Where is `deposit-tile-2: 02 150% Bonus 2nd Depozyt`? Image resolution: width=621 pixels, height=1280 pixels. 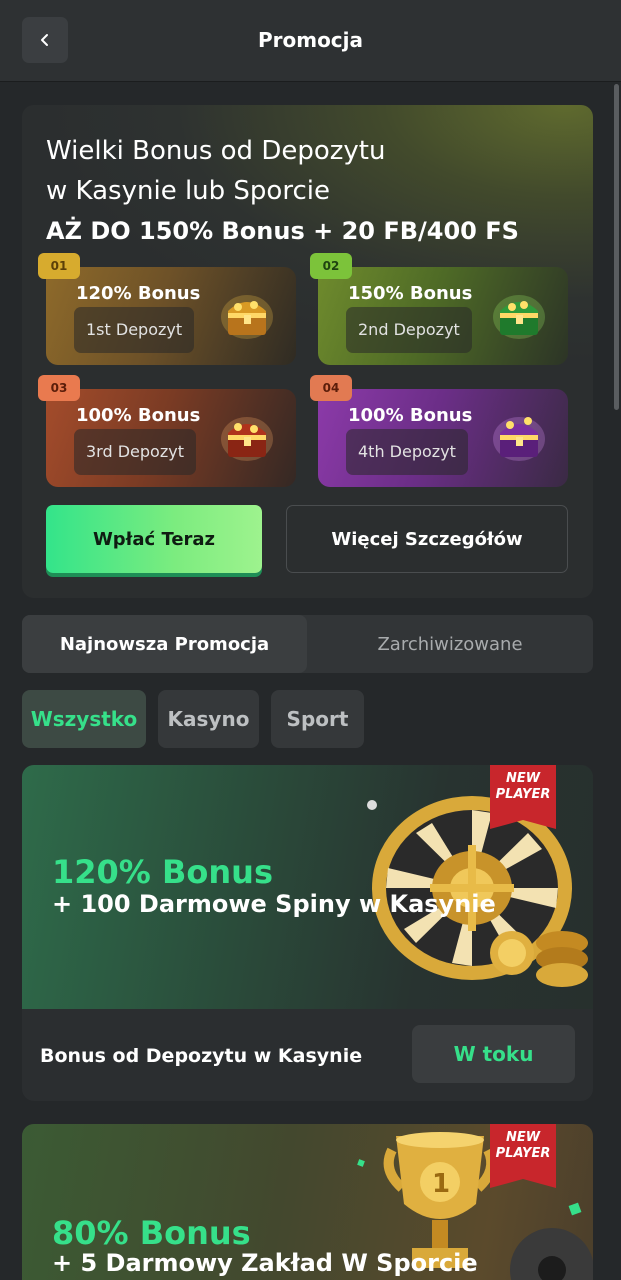
deposit-tile-2: 02 150% Bonus 2nd Depozyt is located at coordinates (439, 309).